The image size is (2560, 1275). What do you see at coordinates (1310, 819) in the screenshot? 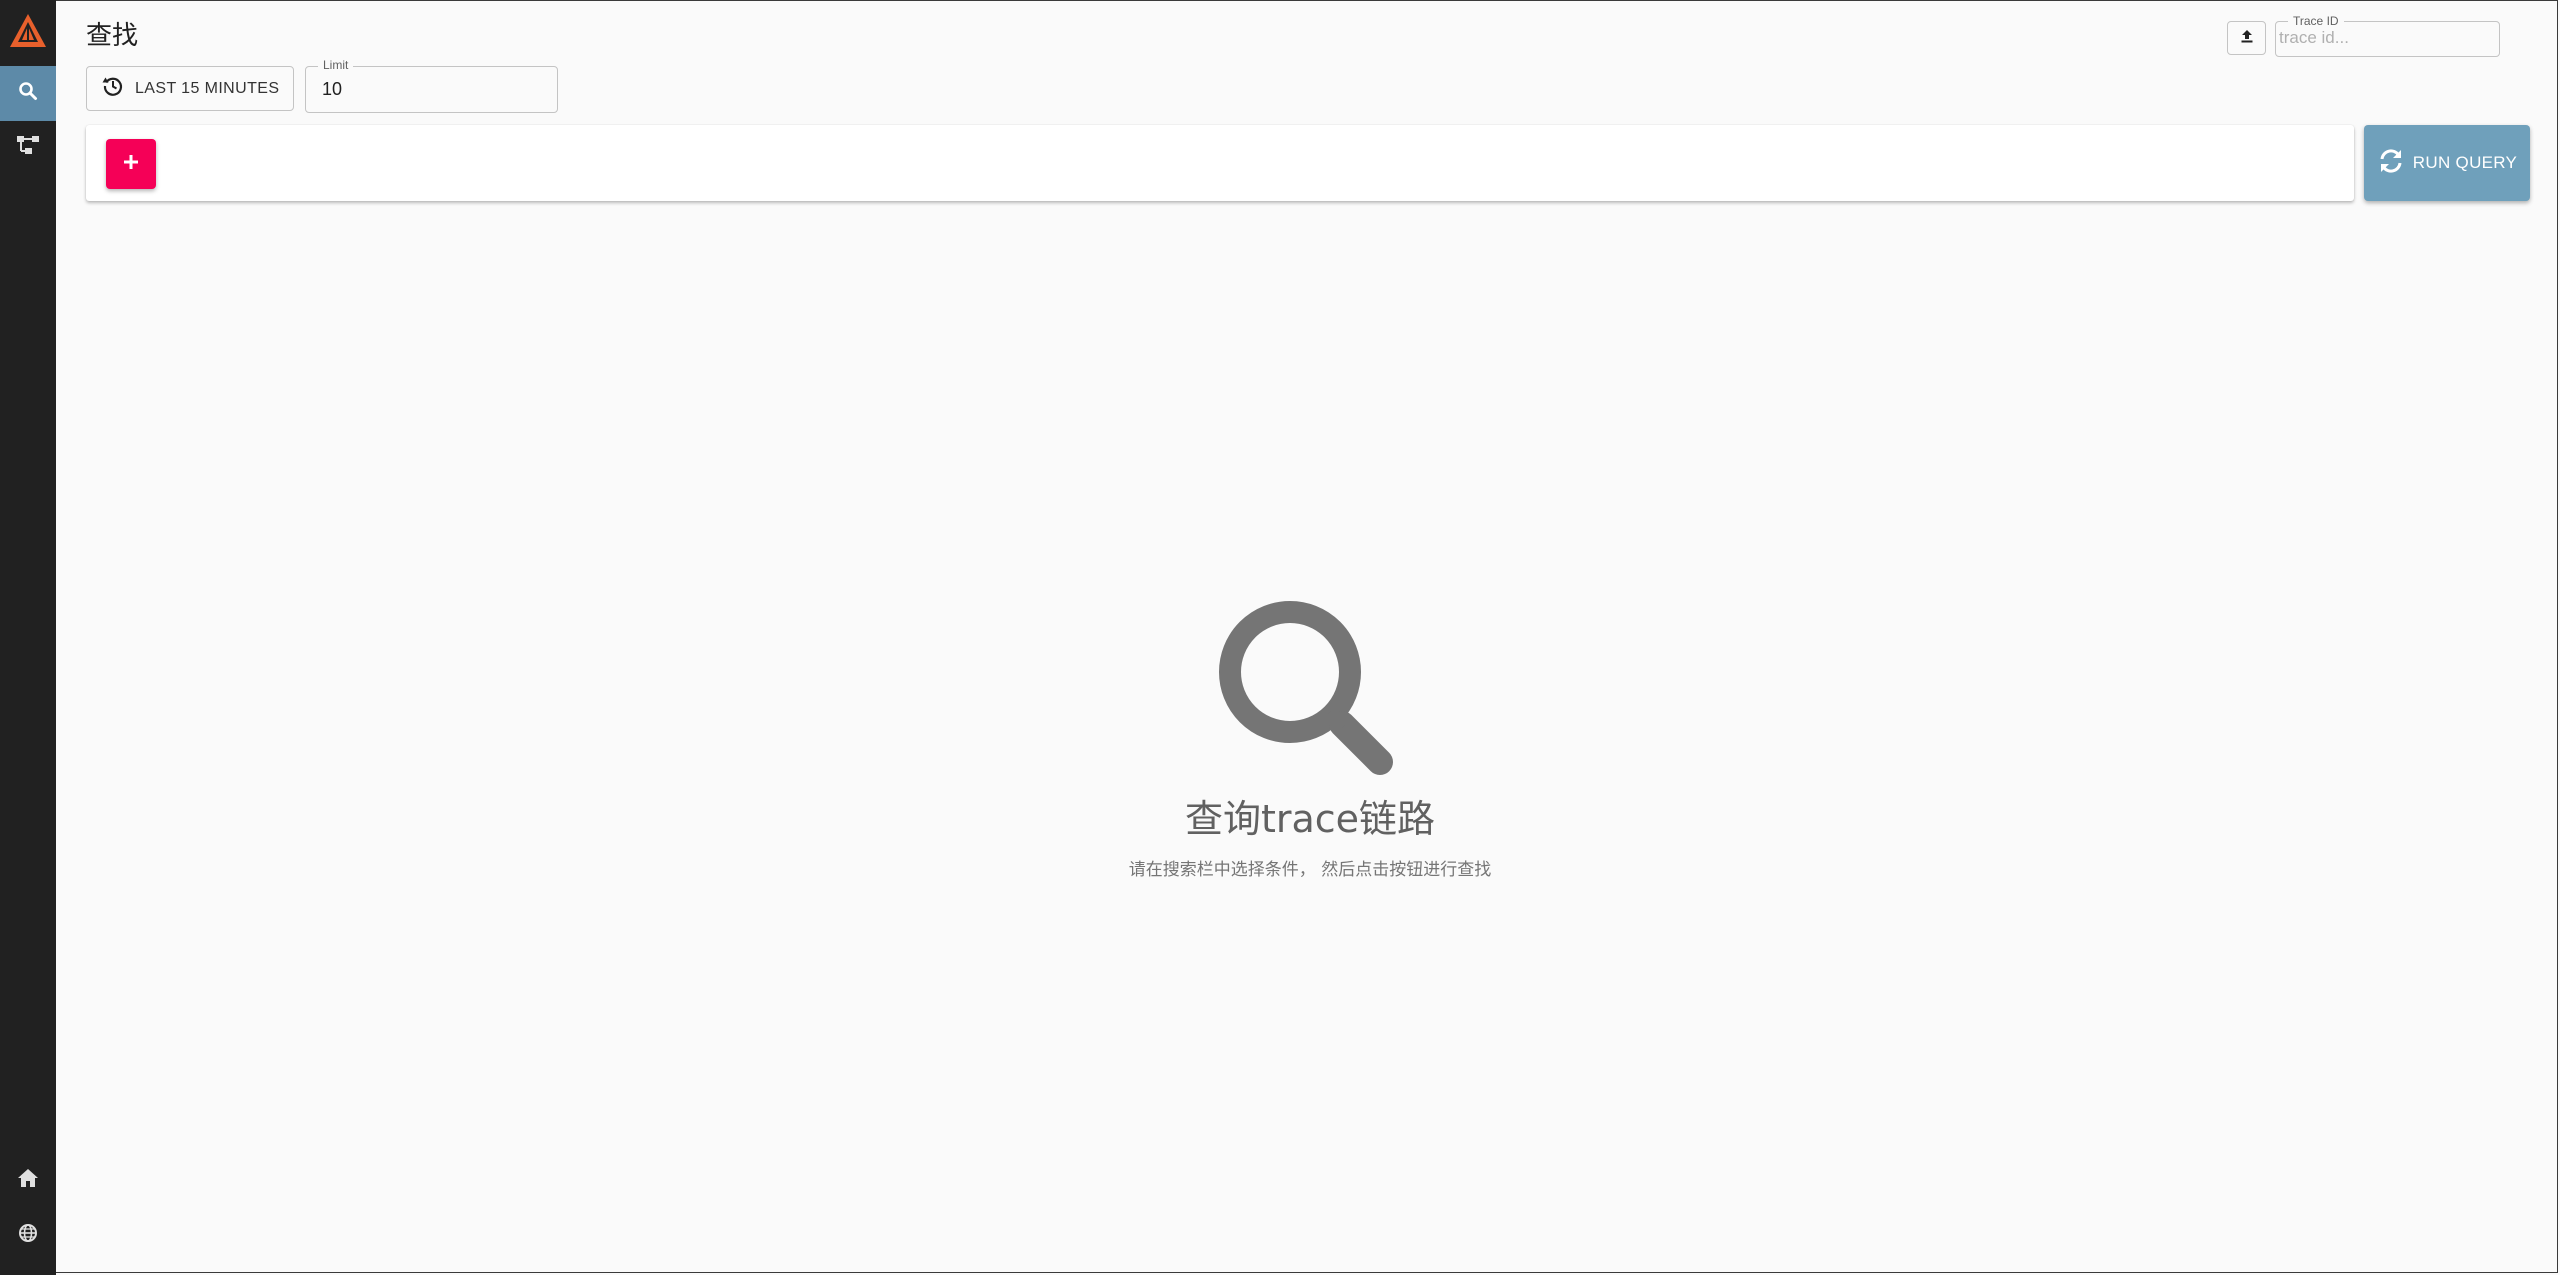
I see `empty-state-title: 查询trace链路` at bounding box center [1310, 819].